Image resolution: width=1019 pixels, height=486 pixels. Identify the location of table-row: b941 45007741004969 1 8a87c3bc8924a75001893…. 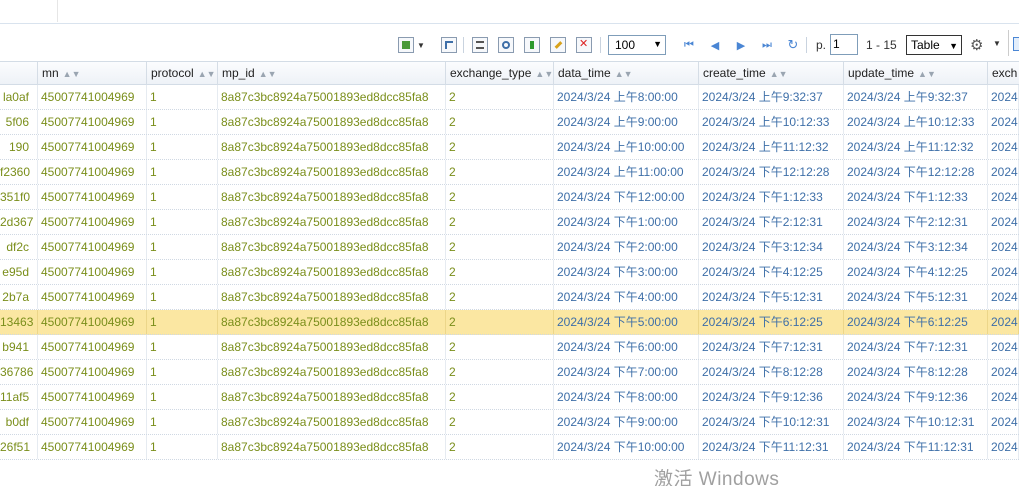
(509, 347).